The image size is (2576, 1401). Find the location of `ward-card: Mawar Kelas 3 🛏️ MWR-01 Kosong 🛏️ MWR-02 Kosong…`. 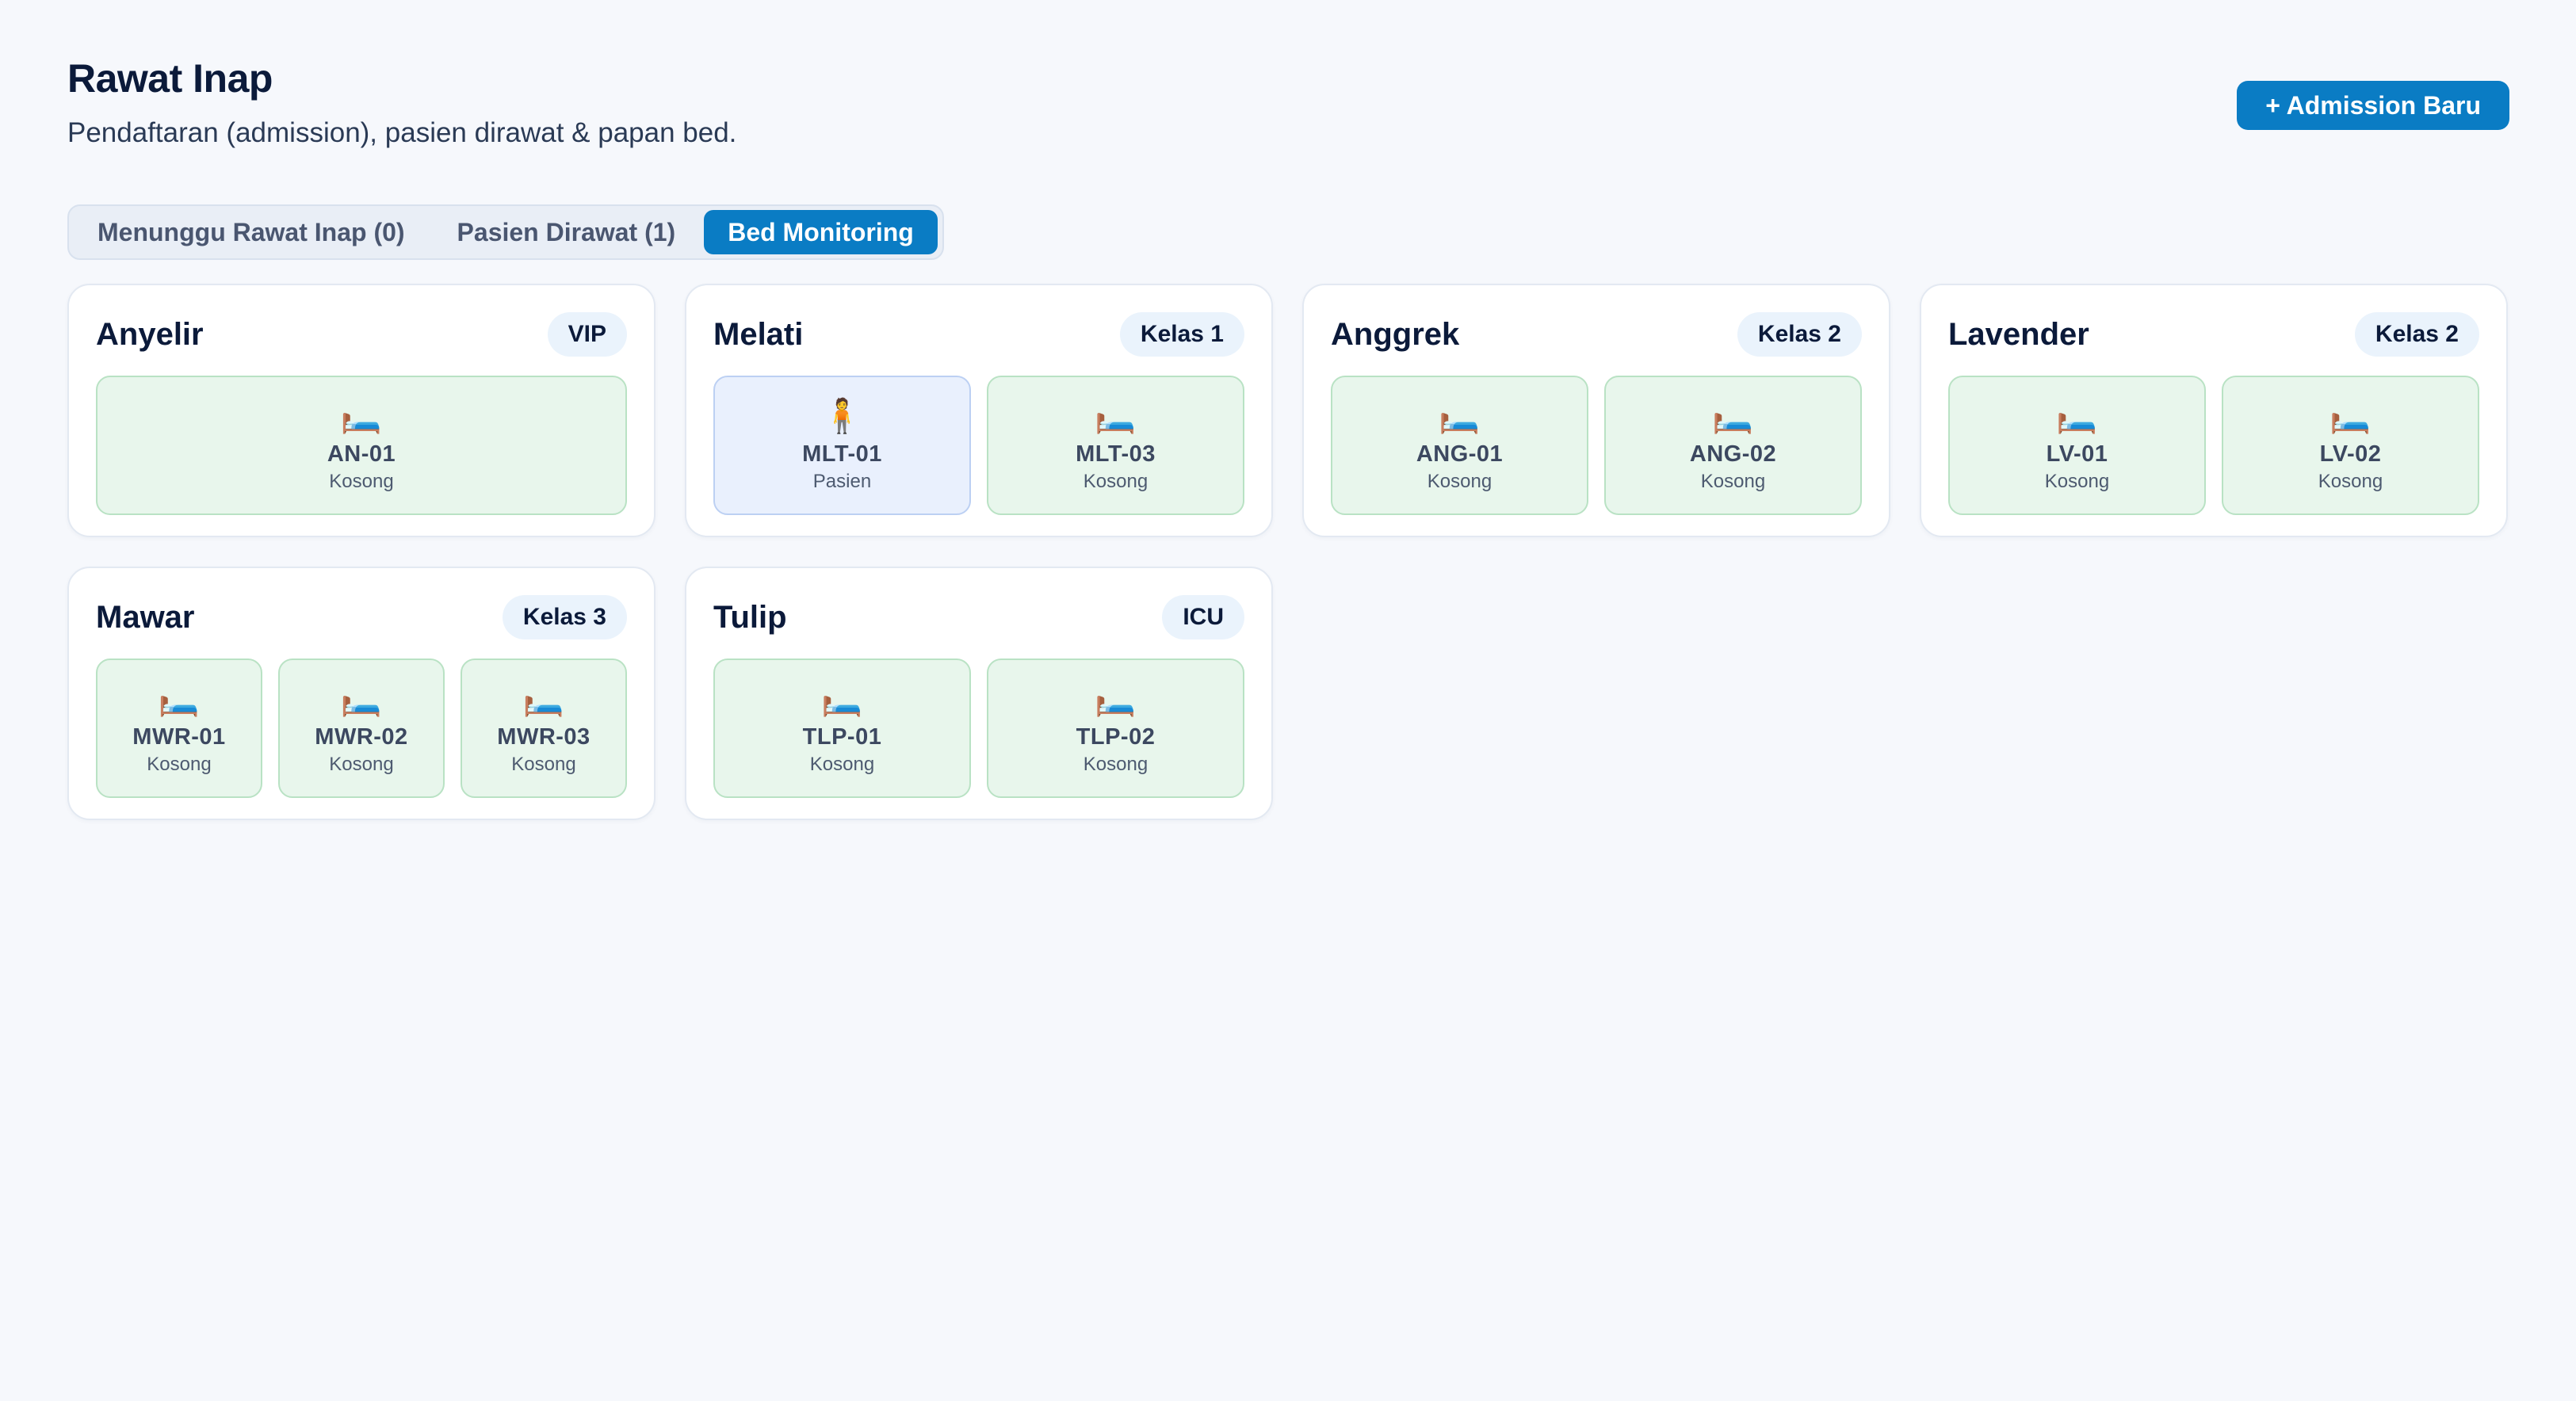

ward-card: Mawar Kelas 3 🛏️ MWR-01 Kosong 🛏️ MWR-02 Kosong… is located at coordinates (361, 693).